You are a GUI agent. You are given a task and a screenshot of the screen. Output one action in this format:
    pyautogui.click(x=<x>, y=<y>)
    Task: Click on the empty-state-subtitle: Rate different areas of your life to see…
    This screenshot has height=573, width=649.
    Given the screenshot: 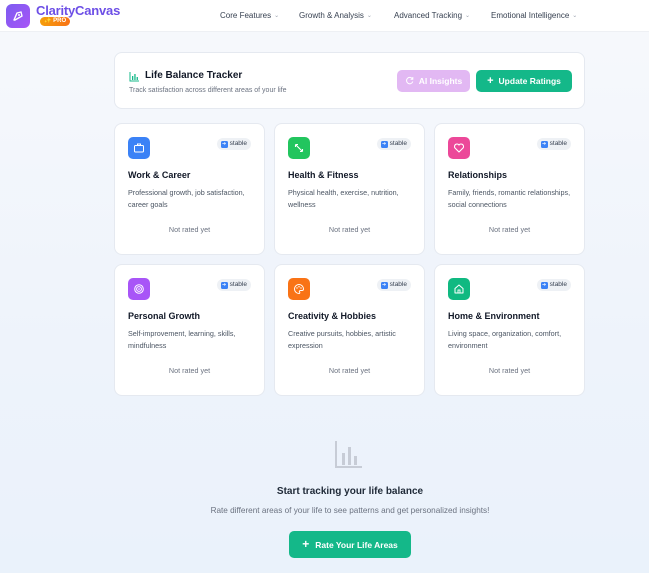 What is the action you would take?
    pyautogui.click(x=350, y=510)
    